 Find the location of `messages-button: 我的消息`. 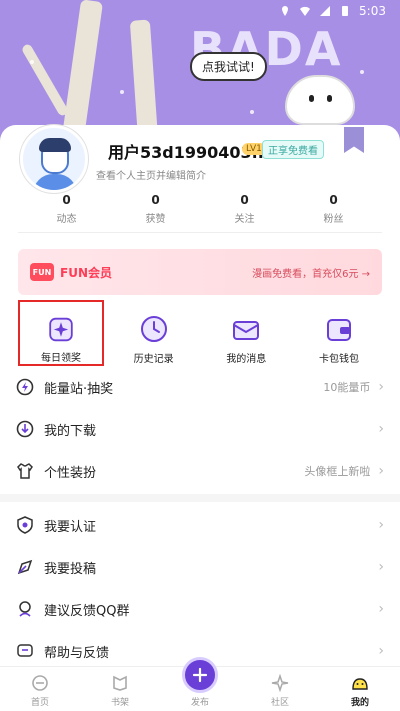

messages-button: 我的消息 is located at coordinates (246, 333).